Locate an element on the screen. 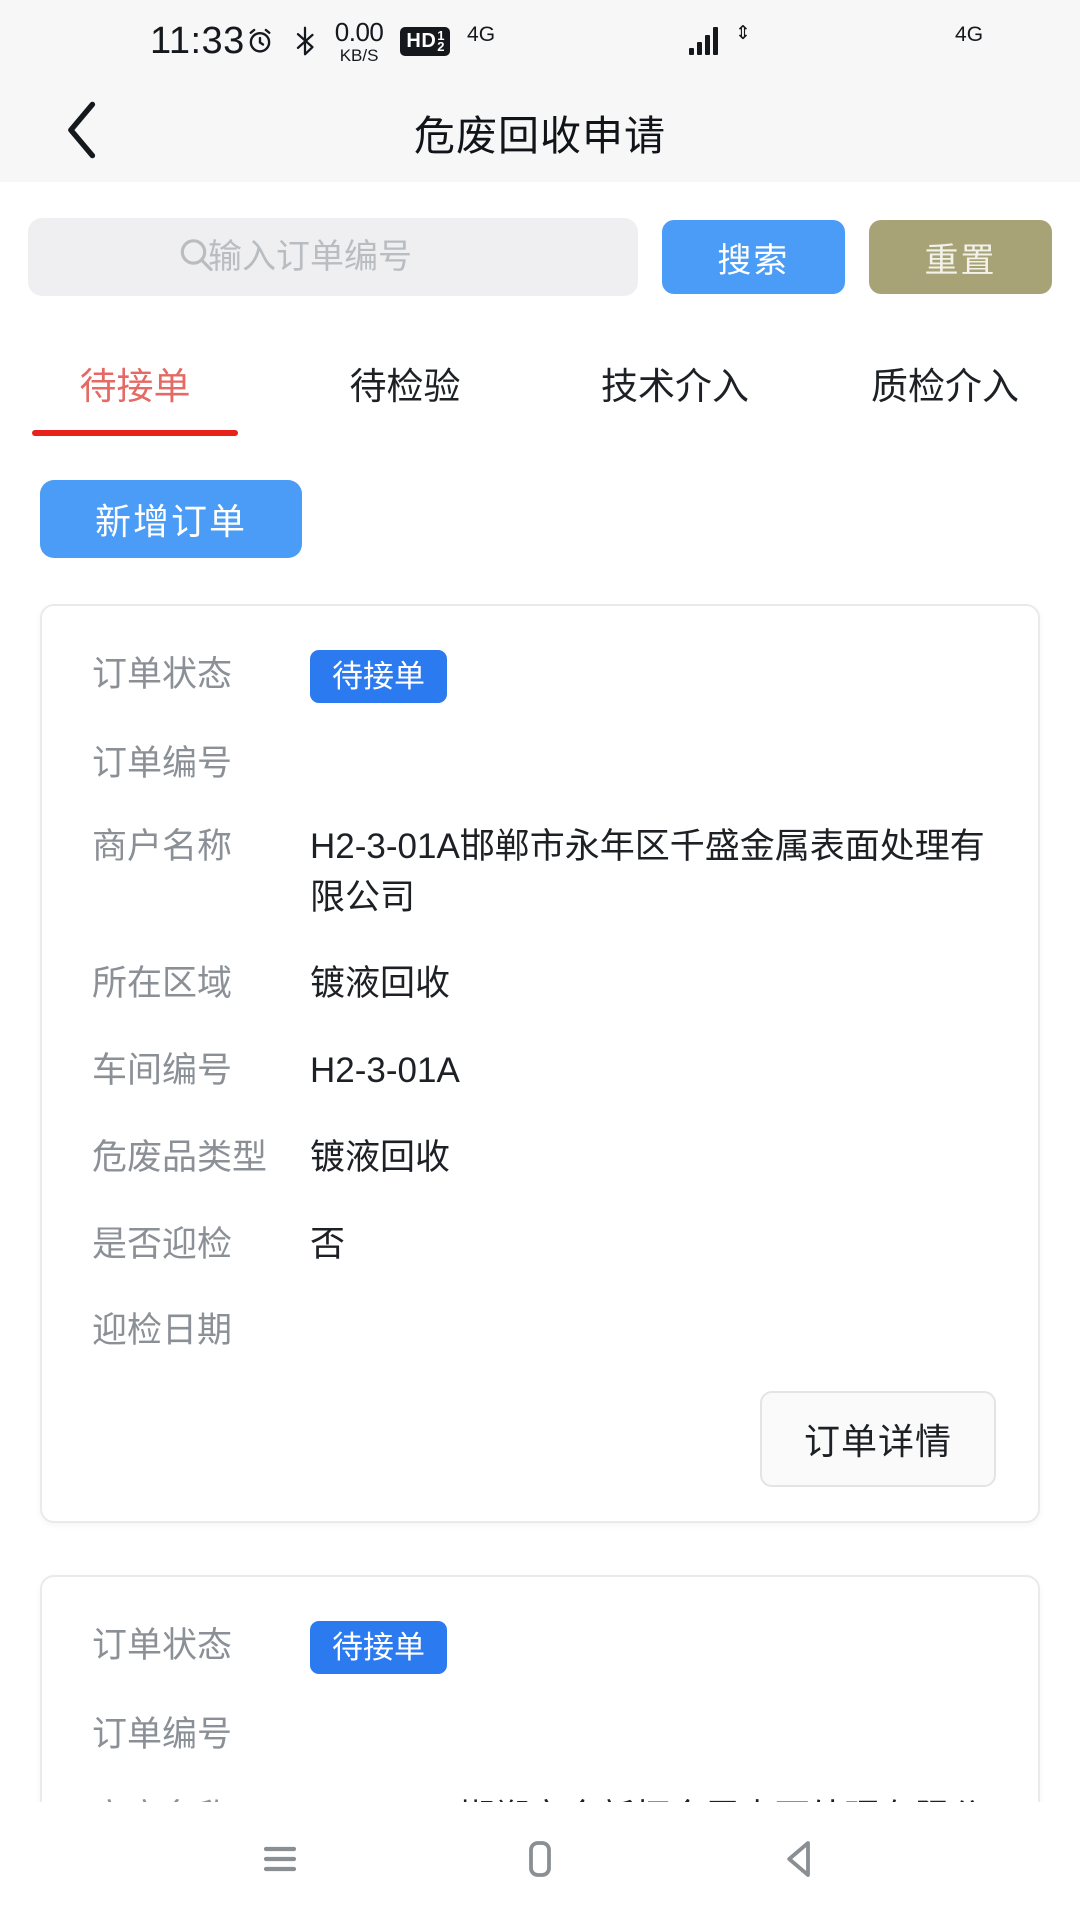 The width and height of the screenshot is (1080, 1920). hd-voice-icon: HD 1 2 is located at coordinates (425, 41).